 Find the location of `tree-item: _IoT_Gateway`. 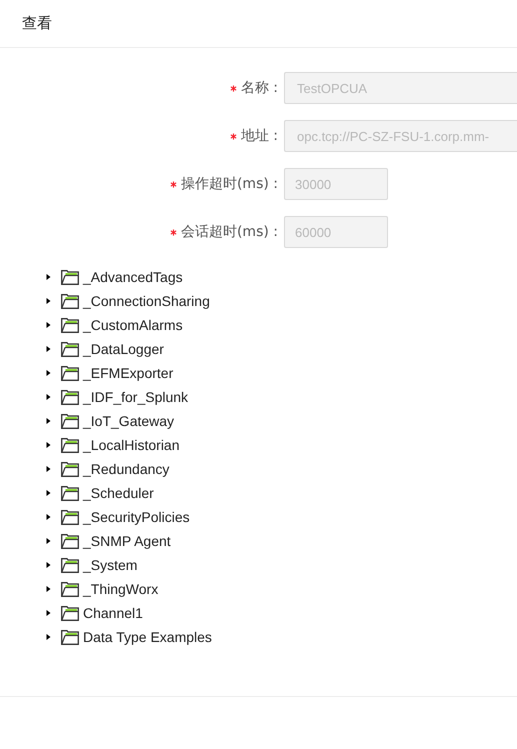

tree-item: _IoT_Gateway is located at coordinates (128, 421).